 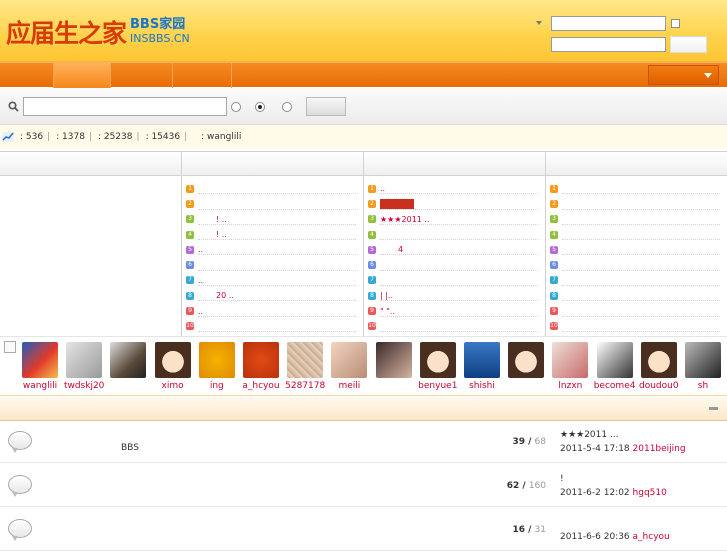 I want to click on last-post-user: 2011beijing, so click(x=659, y=449).